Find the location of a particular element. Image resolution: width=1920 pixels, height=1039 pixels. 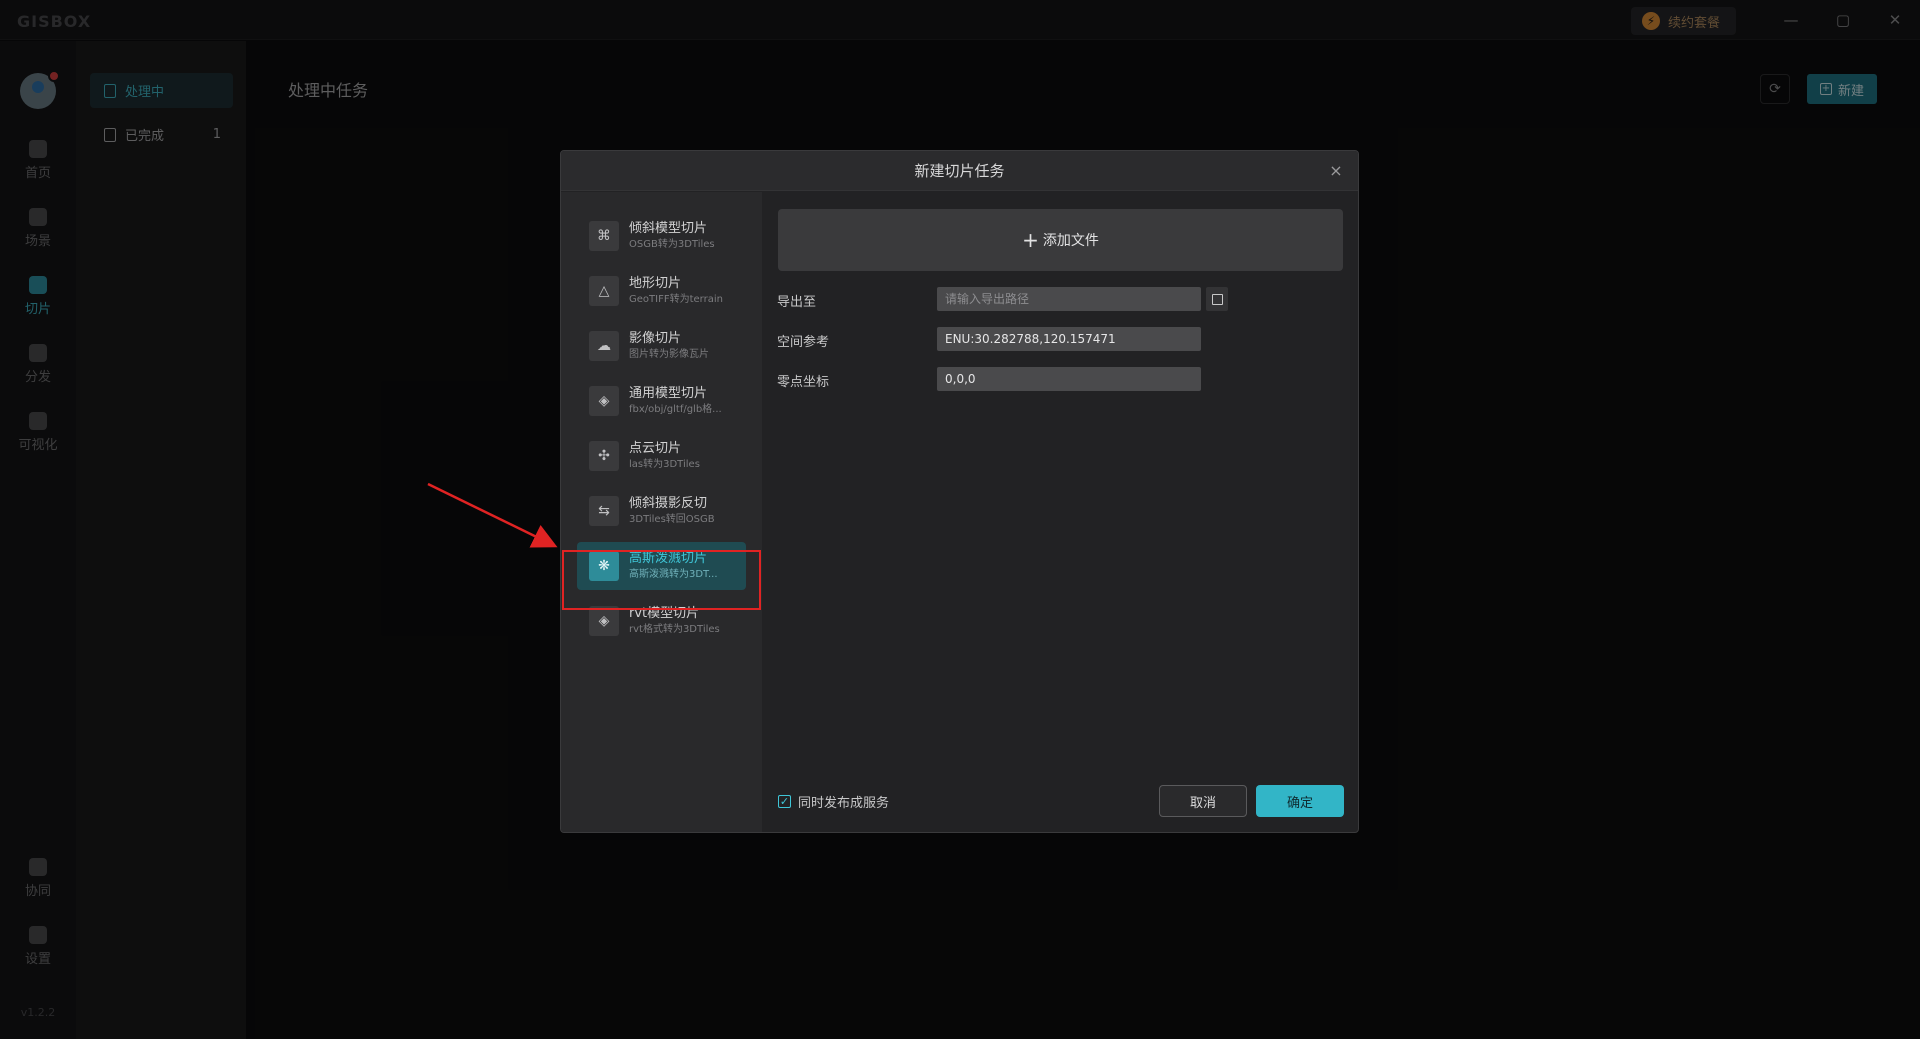

dialog-title: 新建切片任务 is located at coordinates (959, 171).